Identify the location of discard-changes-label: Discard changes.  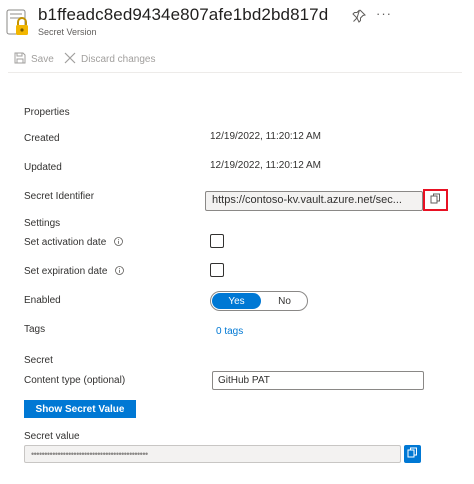
(118, 59).